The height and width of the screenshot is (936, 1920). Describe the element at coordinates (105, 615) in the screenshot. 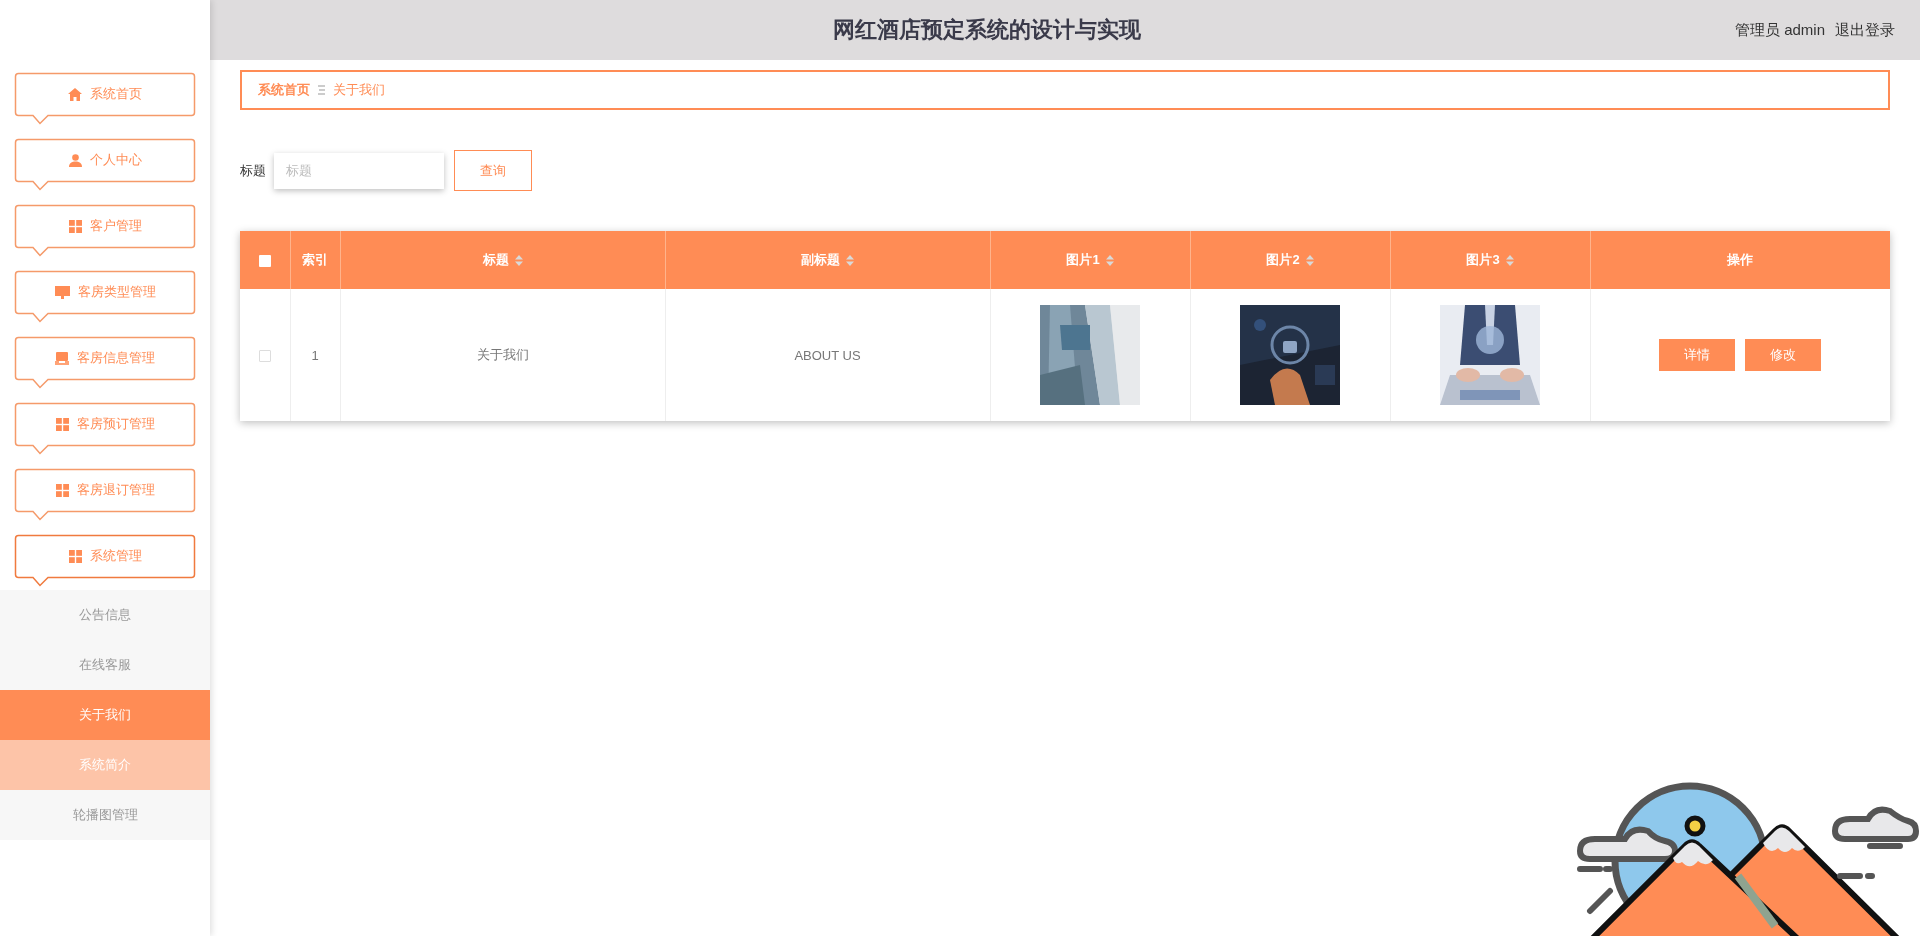

I see `submenu-item: 公告信息` at that location.